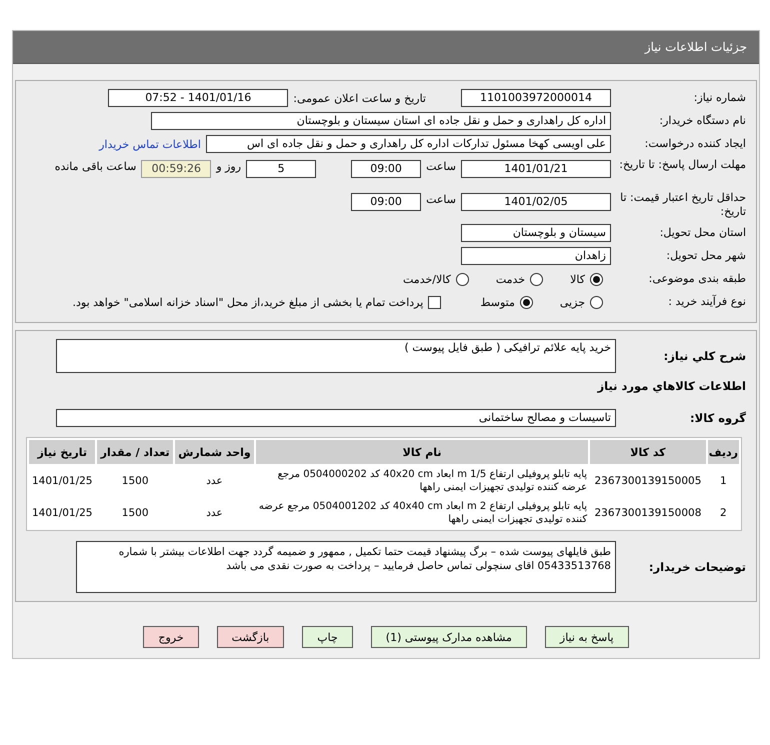 The width and height of the screenshot is (770, 745). What do you see at coordinates (198, 98) in the screenshot?
I see `text-field: 1401/01/16 - 07:52` at bounding box center [198, 98].